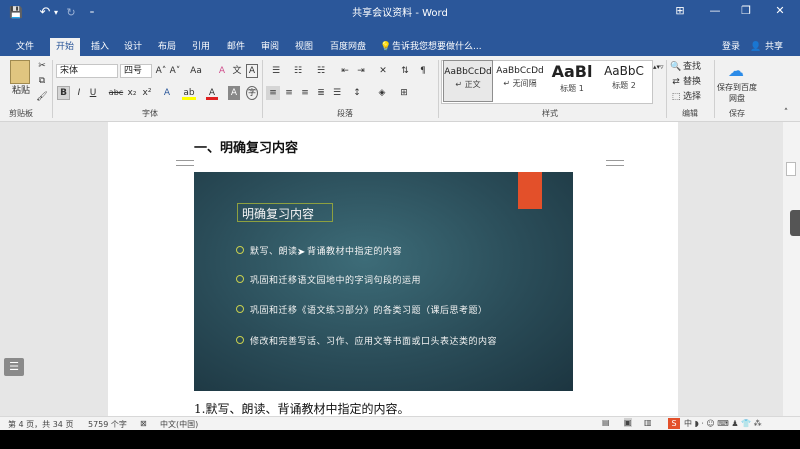 The width and height of the screenshot is (800, 449). What do you see at coordinates (107, 424) in the screenshot?
I see `word-count: 5759 个字` at bounding box center [107, 424].